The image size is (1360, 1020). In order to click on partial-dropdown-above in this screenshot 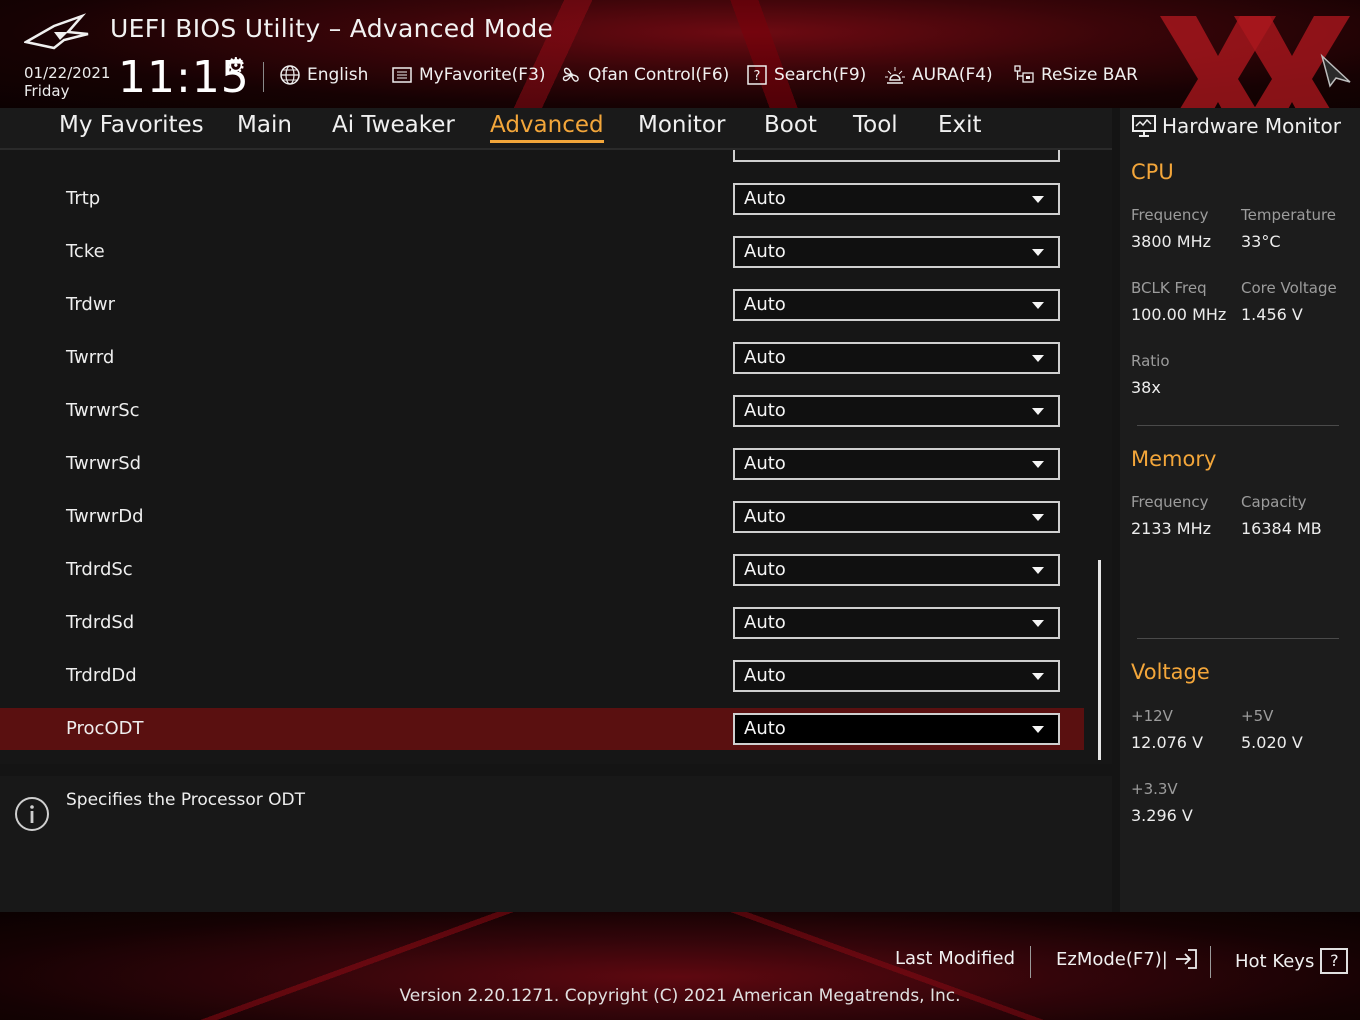, I will do `click(896, 156)`.